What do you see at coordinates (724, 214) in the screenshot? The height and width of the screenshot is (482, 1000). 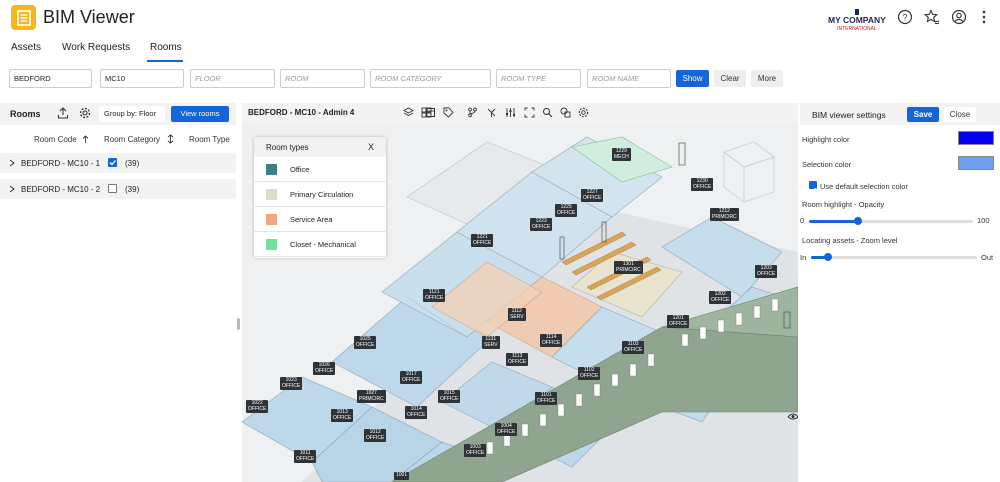 I see `room-tag: 1212 PRIMCIRC` at bounding box center [724, 214].